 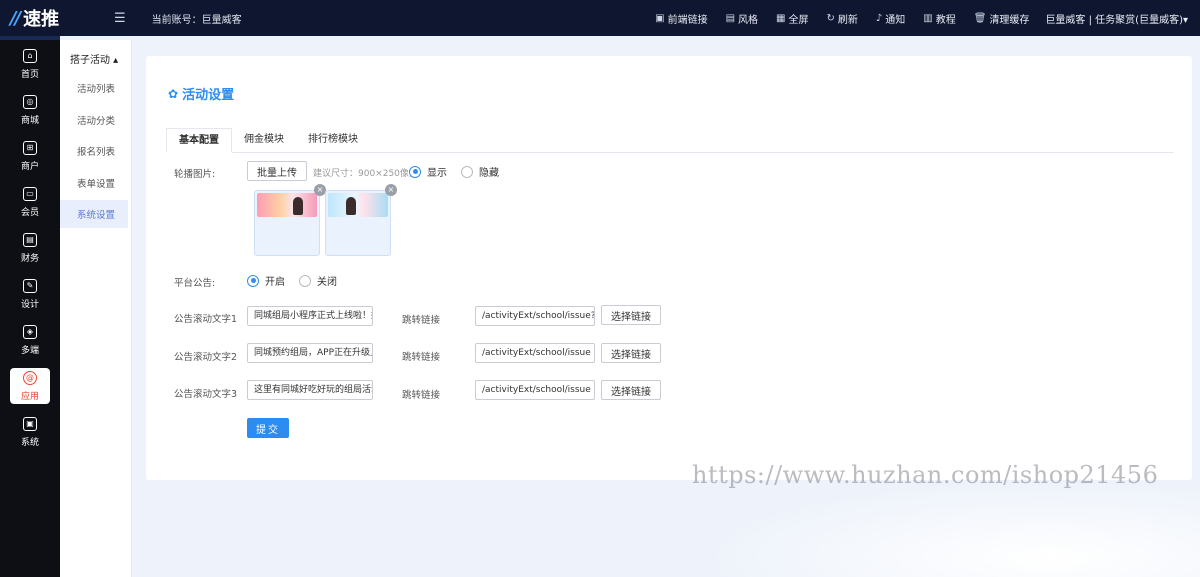 I want to click on submenu-item-form-settings: 表单设置, so click(x=95, y=183).